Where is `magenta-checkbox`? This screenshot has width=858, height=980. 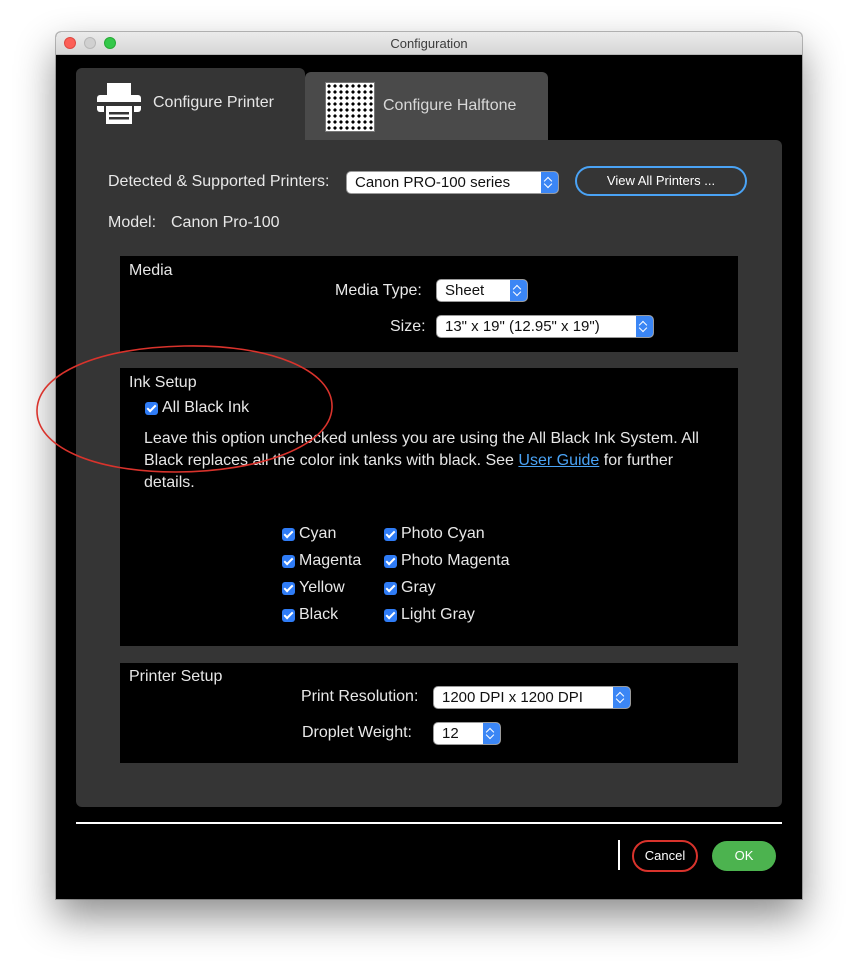
magenta-checkbox is located at coordinates (288, 561).